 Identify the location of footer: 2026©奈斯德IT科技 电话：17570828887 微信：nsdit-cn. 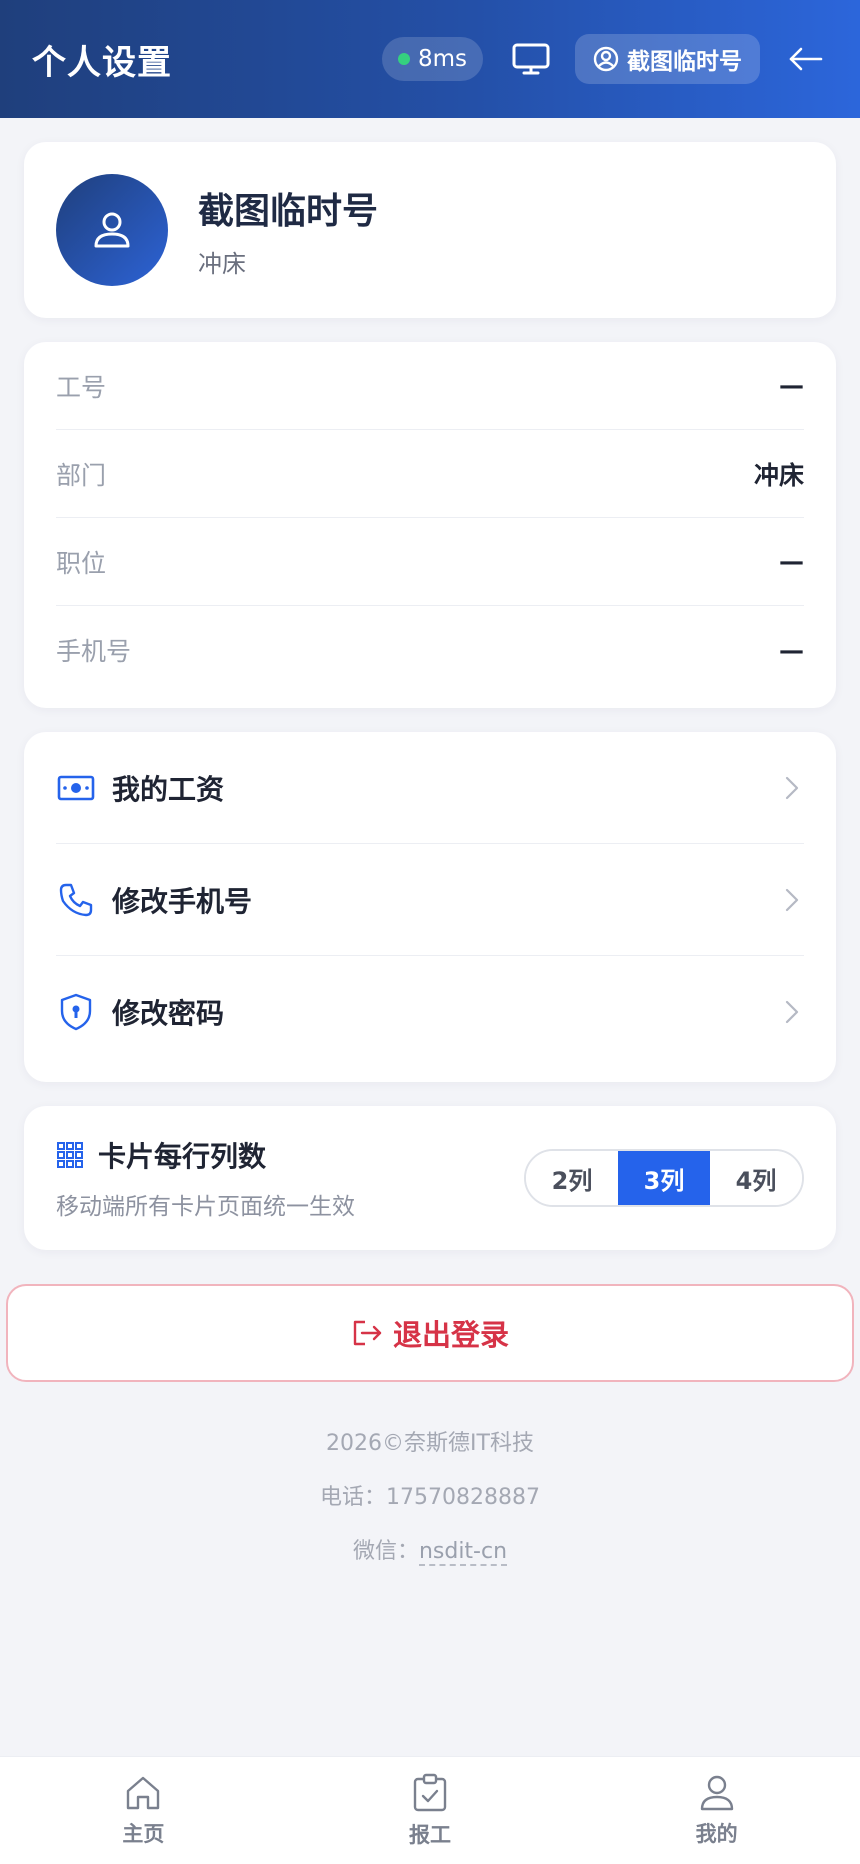
(430, 1505).